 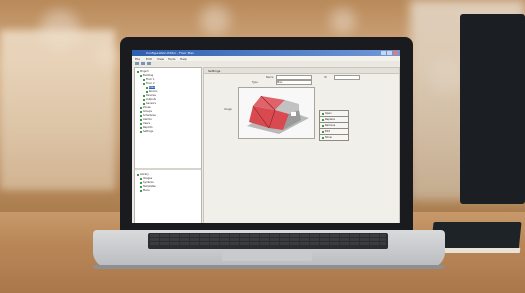 I want to click on minimize-icon, so click(x=383, y=53).